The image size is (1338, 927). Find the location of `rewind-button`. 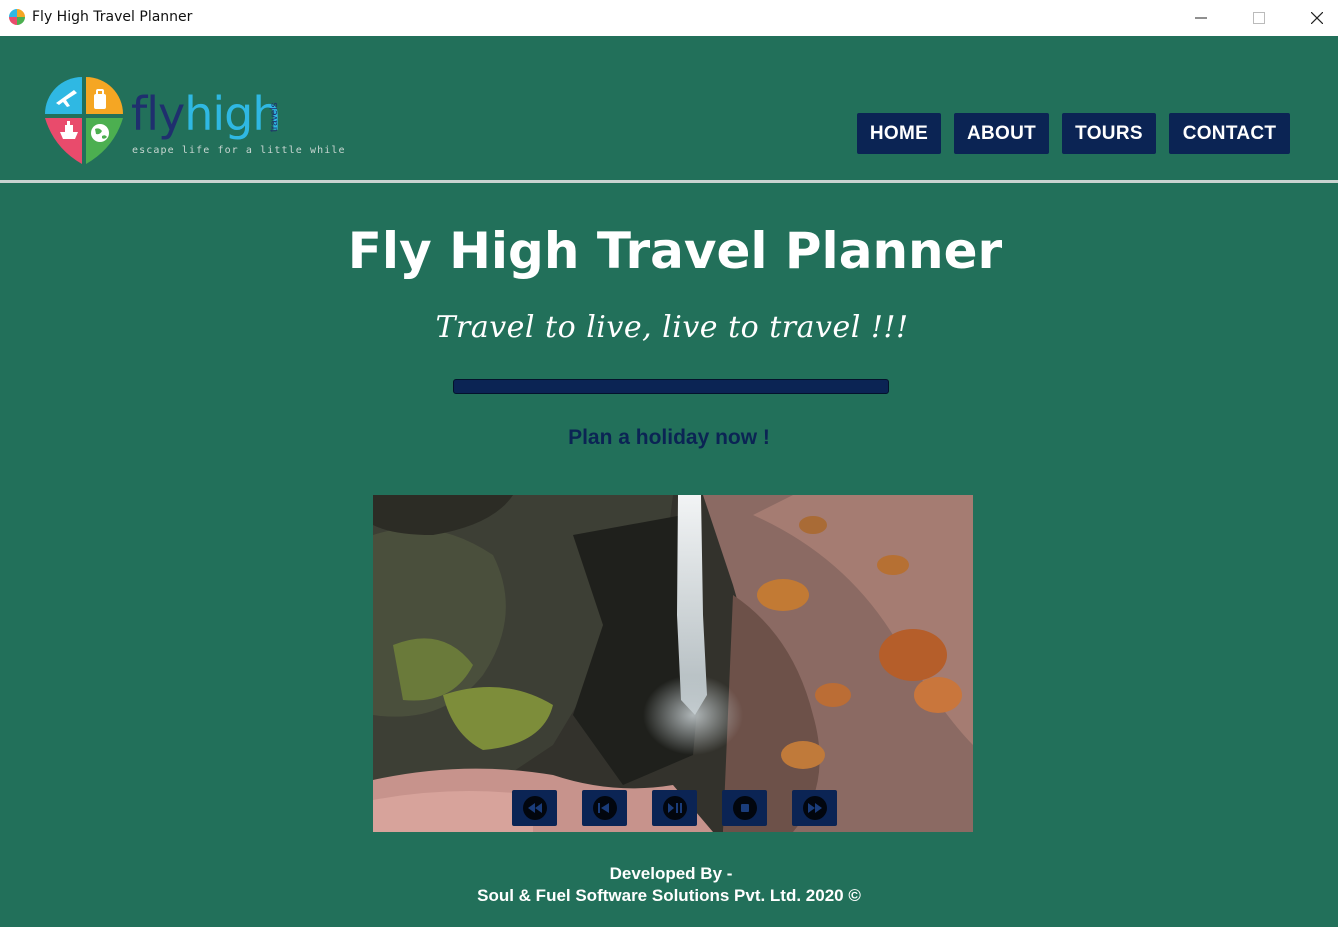

rewind-button is located at coordinates (534, 808).